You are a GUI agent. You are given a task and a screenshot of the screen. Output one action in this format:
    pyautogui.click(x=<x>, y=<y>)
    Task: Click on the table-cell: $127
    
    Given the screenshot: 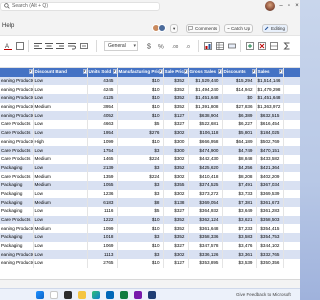 What is the action you would take?
    pyautogui.click(x=176, y=263)
    